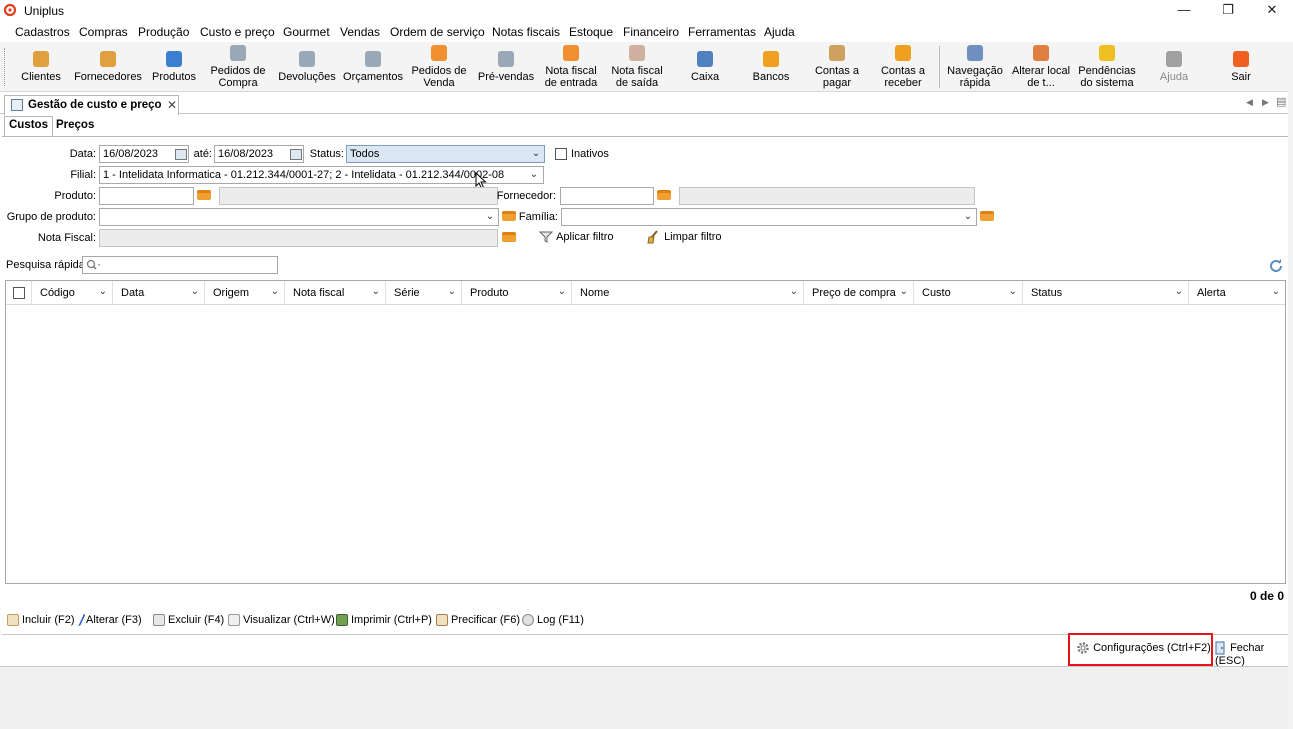  What do you see at coordinates (637, 67) in the screenshot?
I see `toolbar-button-de-sa-da: Nota fiscal de saída` at bounding box center [637, 67].